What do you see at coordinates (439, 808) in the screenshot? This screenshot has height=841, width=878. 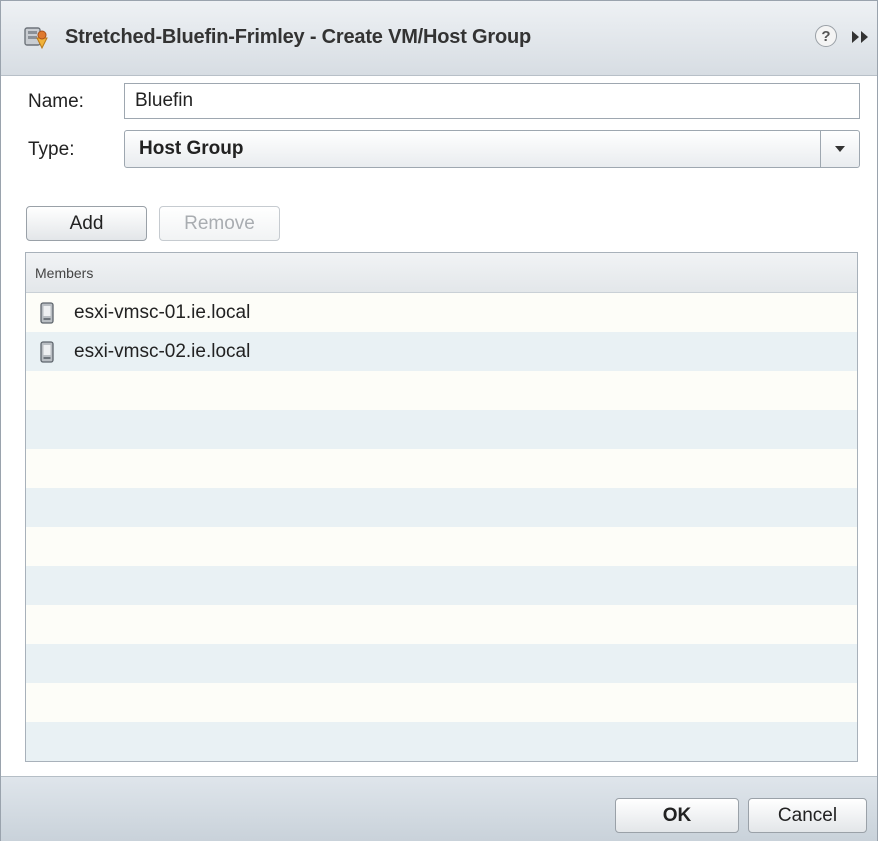 I see `dialog-footer: OK Cancel` at bounding box center [439, 808].